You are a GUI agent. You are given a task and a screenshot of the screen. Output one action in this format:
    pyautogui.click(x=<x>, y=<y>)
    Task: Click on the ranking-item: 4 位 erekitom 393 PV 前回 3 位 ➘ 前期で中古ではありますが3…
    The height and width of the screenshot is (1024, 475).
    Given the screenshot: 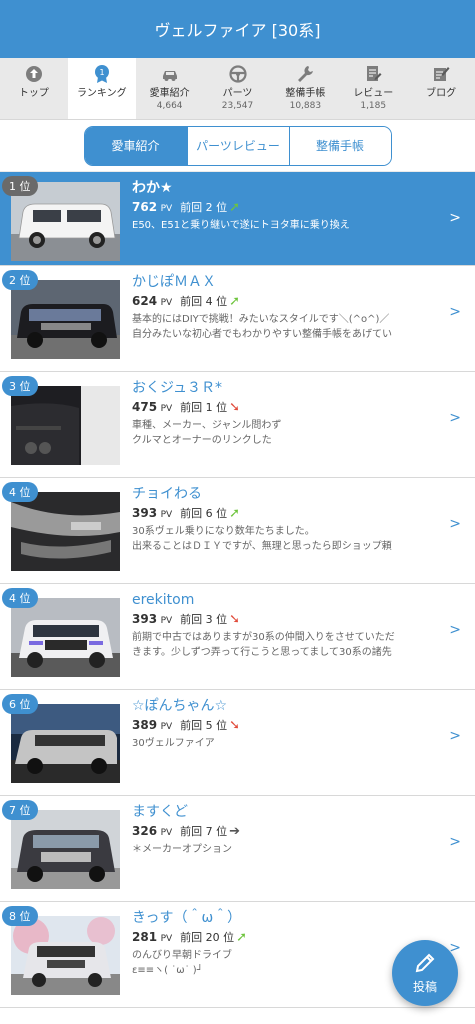 What is the action you would take?
    pyautogui.click(x=237, y=637)
    